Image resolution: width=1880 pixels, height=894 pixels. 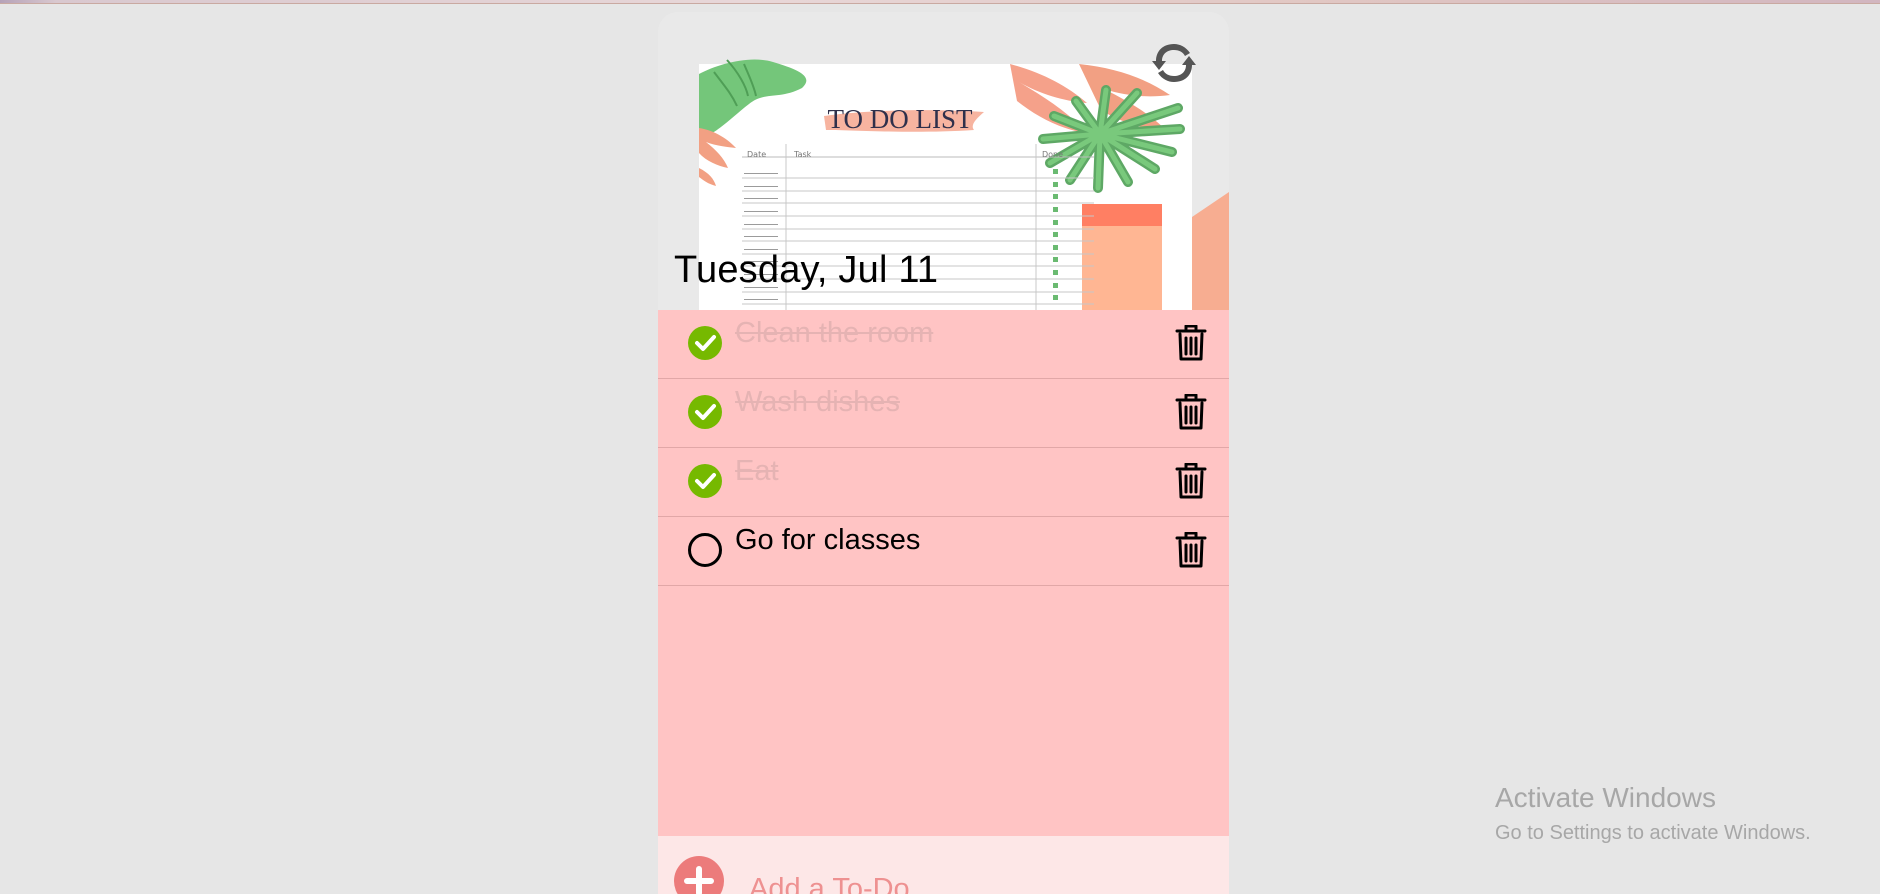 I want to click on todo-item-go-for-classes: Go for classes, so click(x=943, y=551).